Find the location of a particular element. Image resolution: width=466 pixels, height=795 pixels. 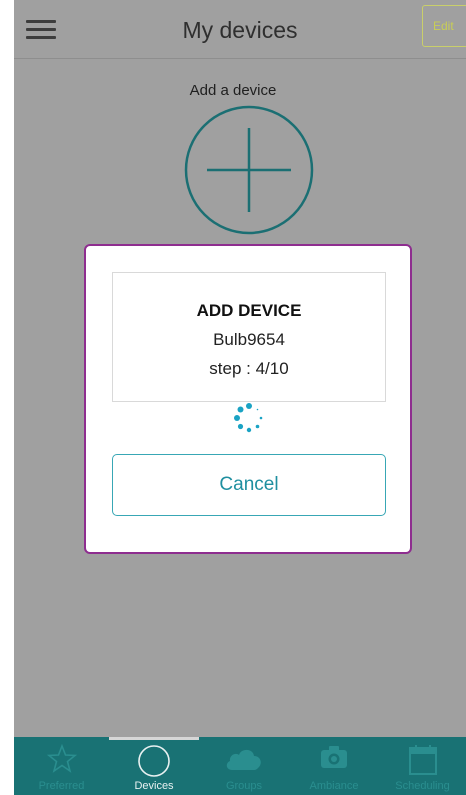

calendar-icon is located at coordinates (422, 760).